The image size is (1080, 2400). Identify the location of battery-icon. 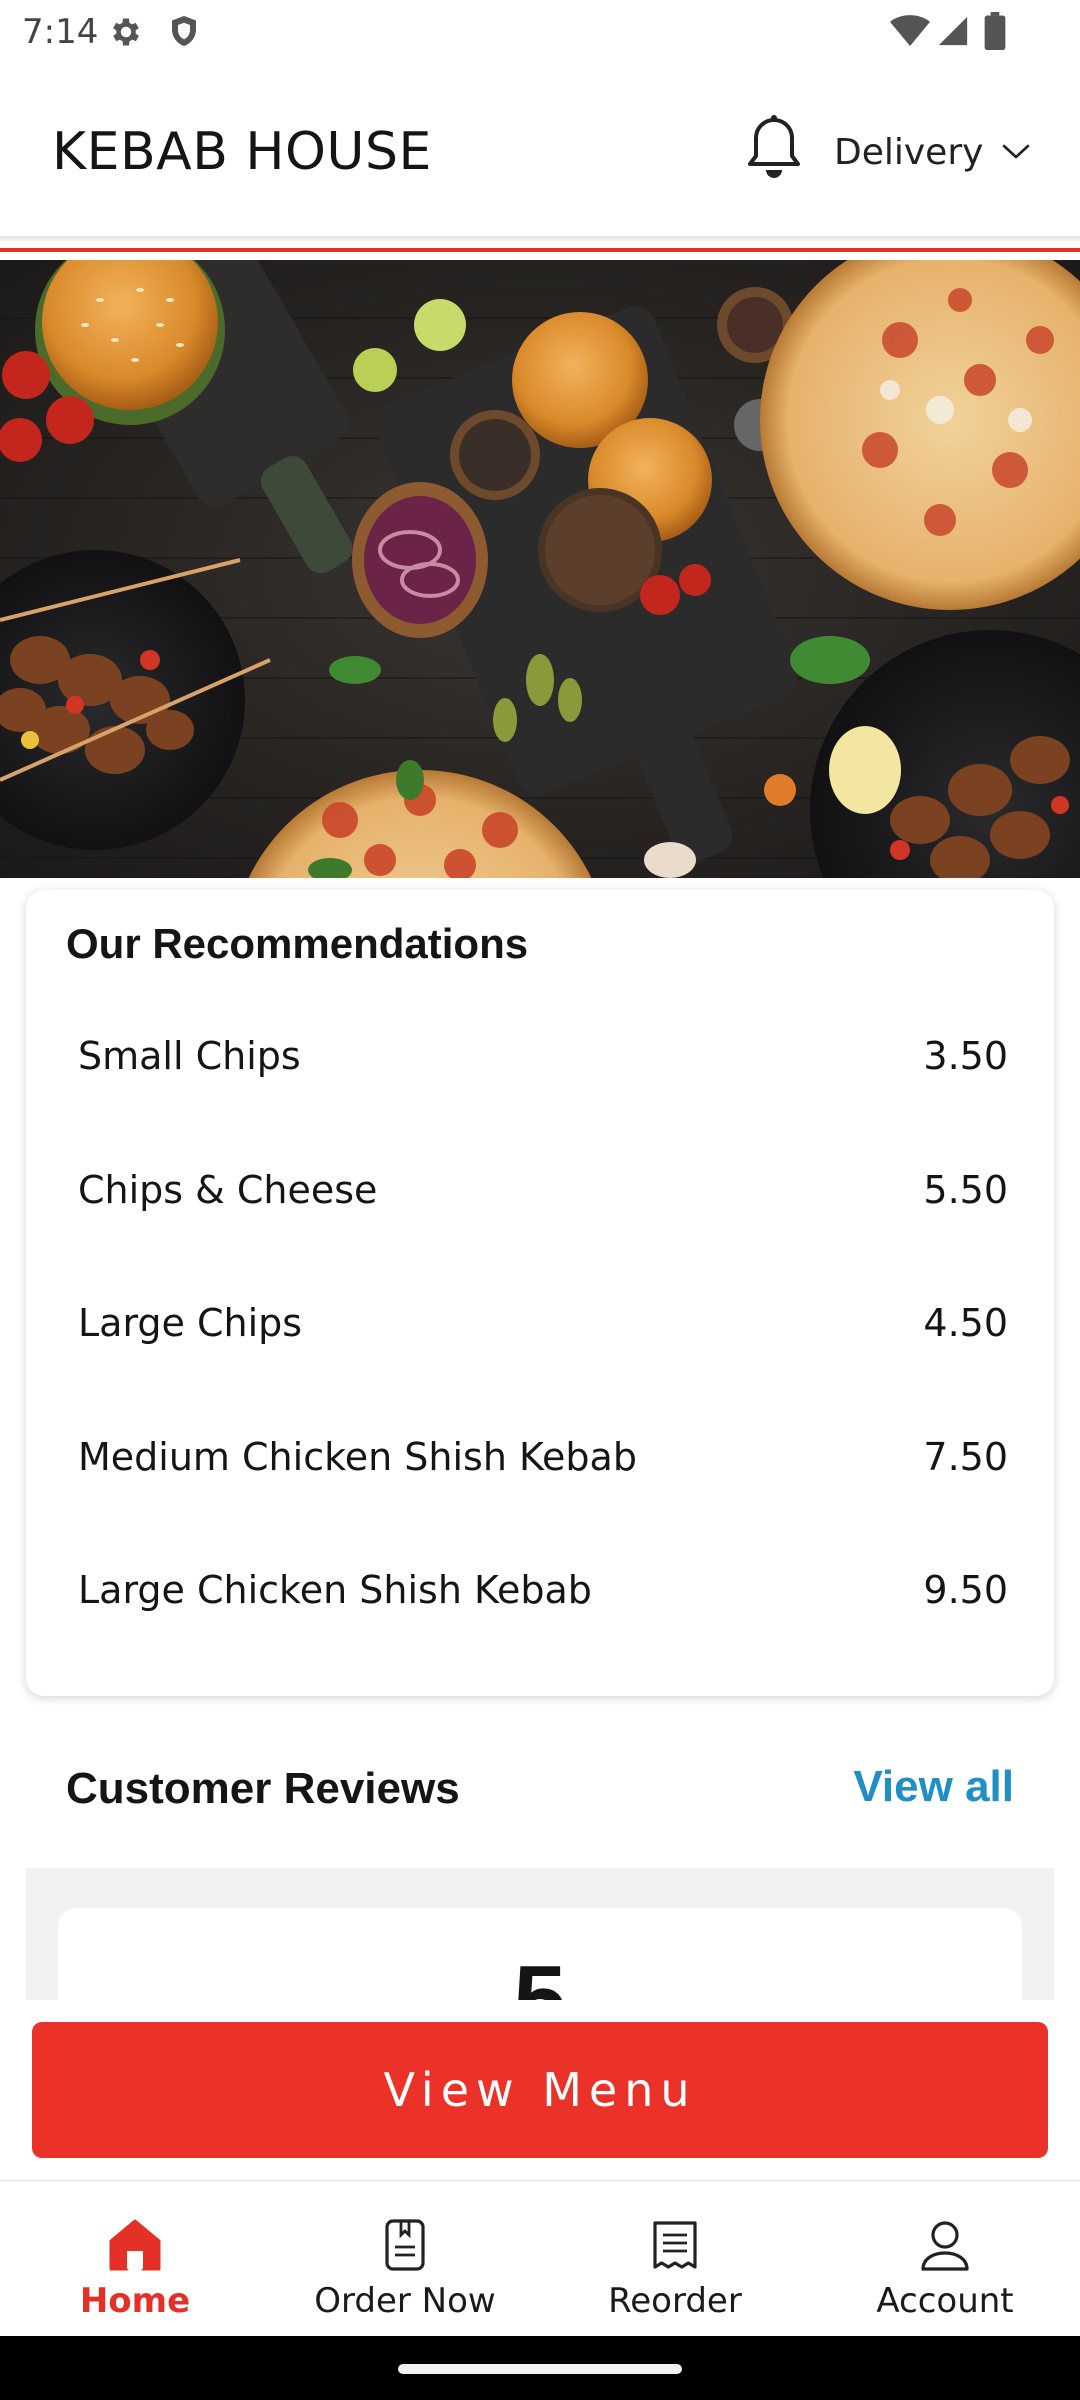
(995, 31).